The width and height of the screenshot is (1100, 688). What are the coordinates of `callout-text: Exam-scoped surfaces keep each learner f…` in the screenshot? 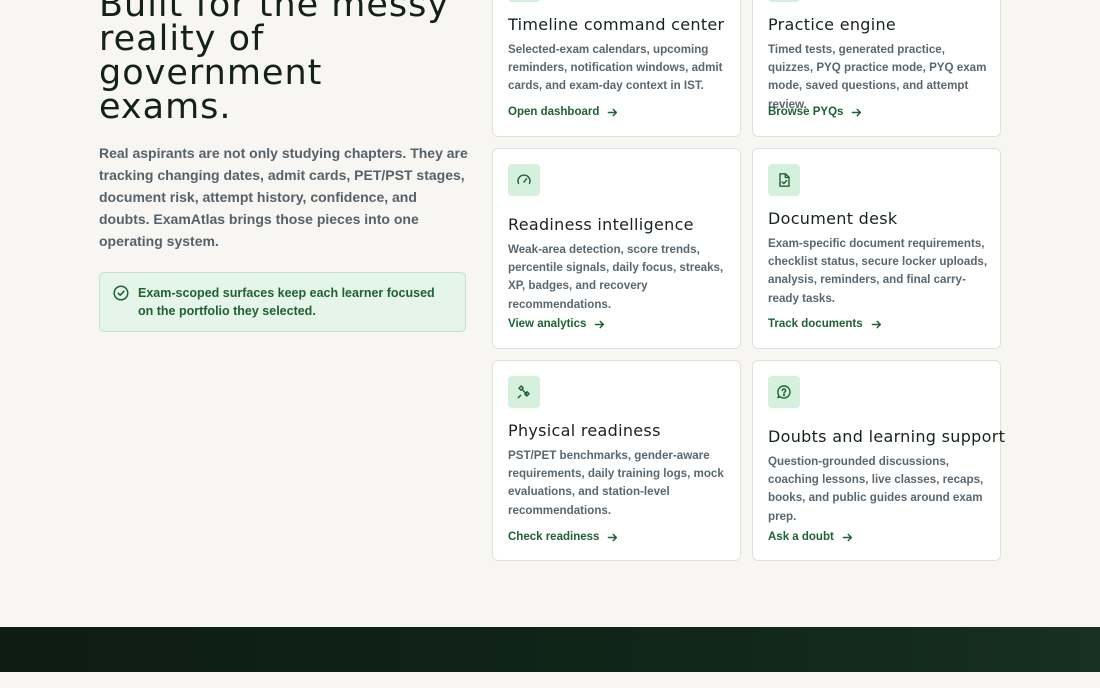 It's located at (286, 302).